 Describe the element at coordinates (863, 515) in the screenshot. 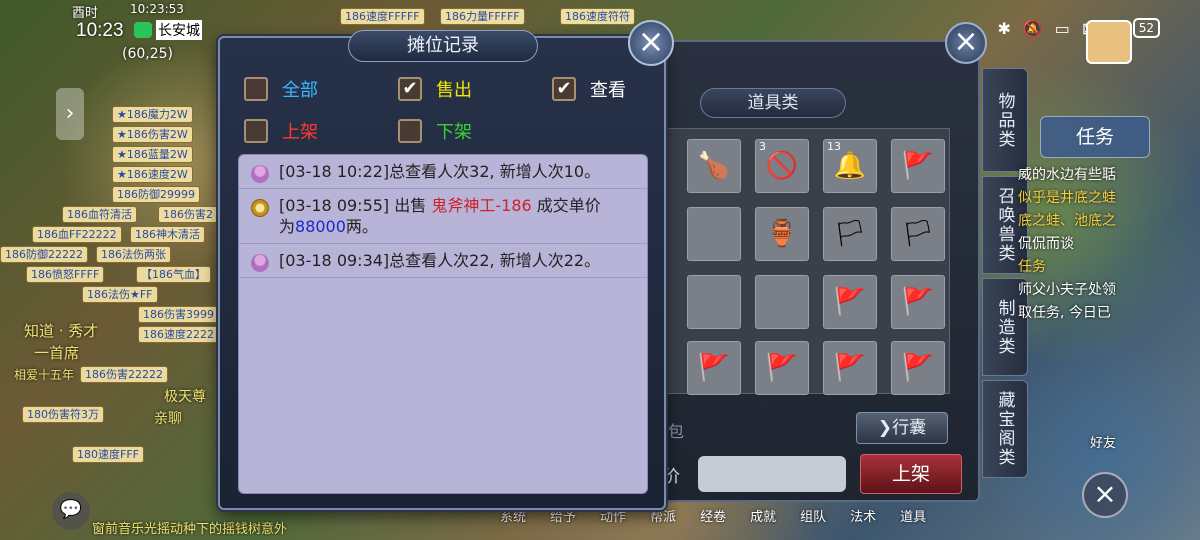

I see `menu-item: 法术` at that location.